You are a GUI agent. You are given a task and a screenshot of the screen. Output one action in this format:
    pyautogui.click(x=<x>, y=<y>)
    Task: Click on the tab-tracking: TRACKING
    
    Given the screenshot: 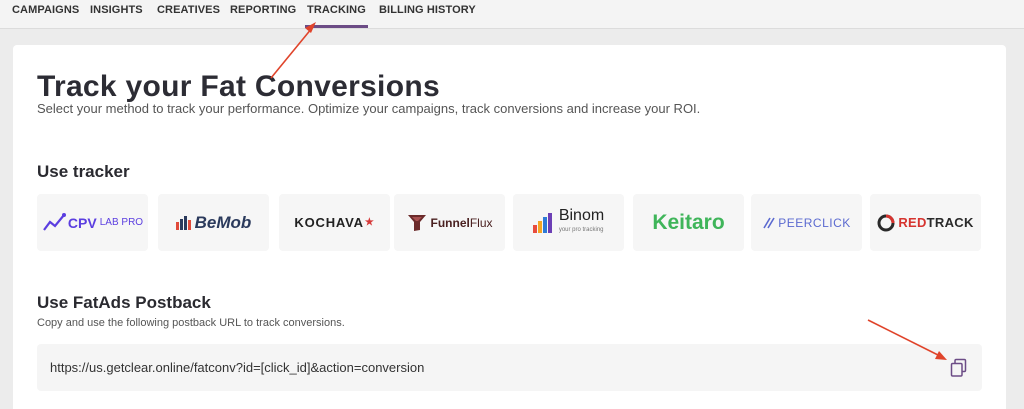 What is the action you would take?
    pyautogui.click(x=336, y=16)
    